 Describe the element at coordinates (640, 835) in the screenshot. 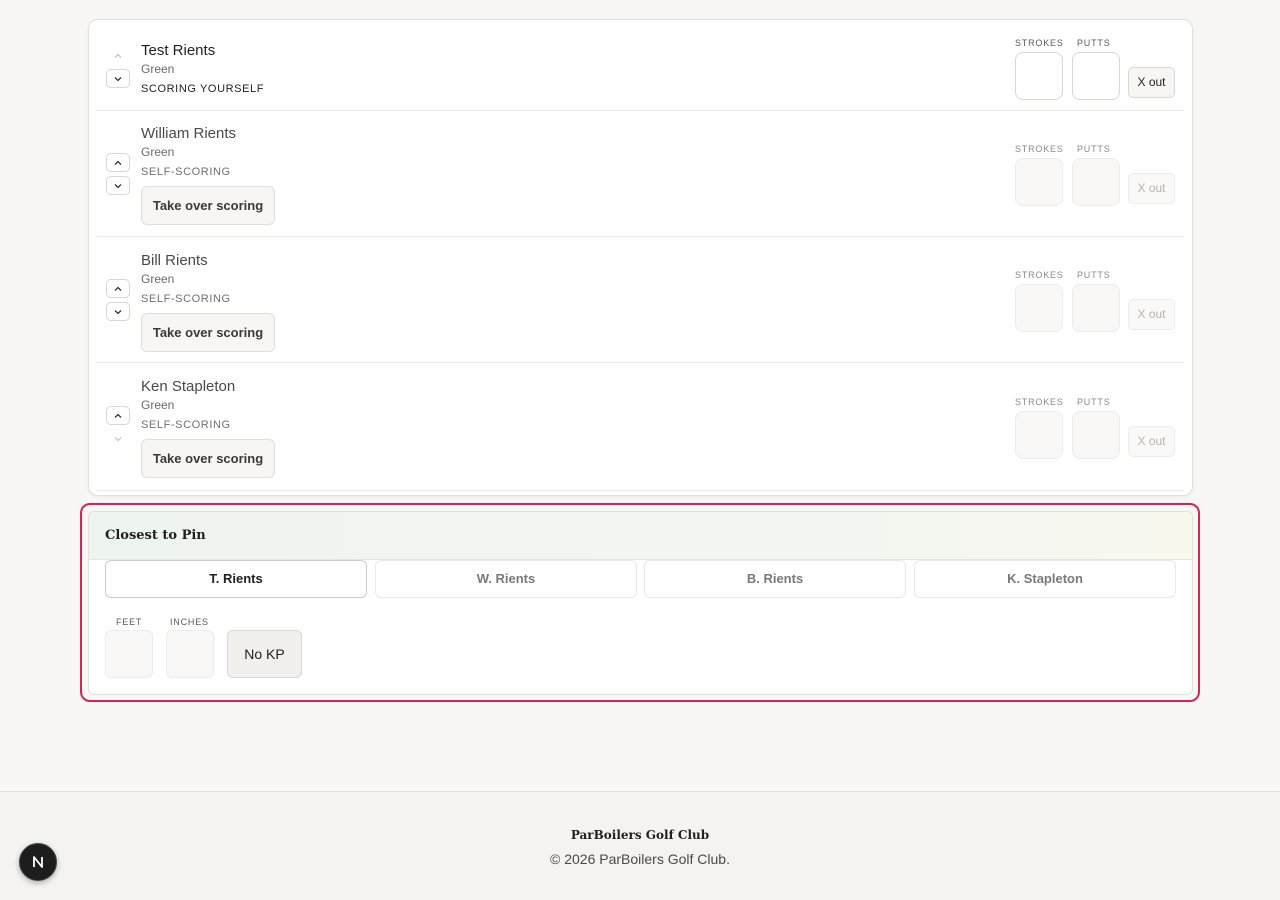

I see `footer-club-name: ParBoilers Golf Club` at that location.